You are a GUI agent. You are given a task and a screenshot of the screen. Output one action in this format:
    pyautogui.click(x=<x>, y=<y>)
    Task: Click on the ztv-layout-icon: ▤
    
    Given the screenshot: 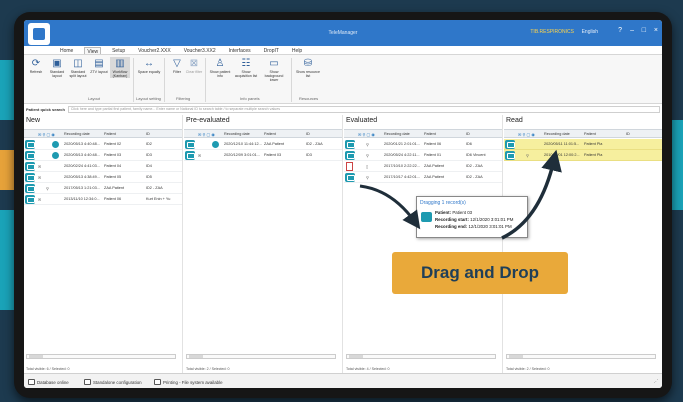 What is the action you would take?
    pyautogui.click(x=99, y=63)
    